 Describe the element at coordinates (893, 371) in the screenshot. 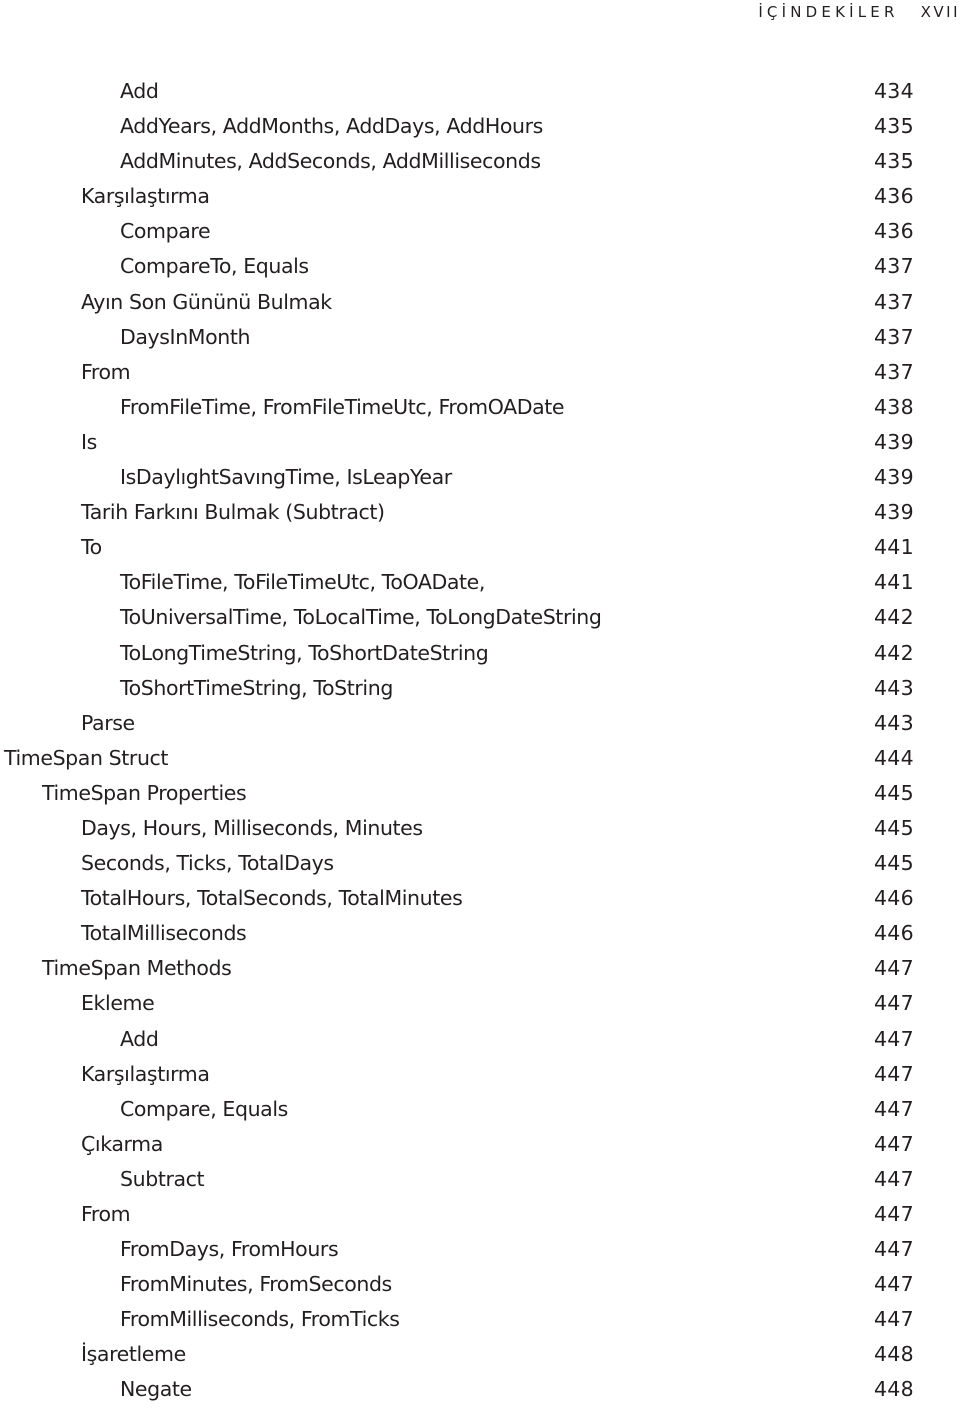

I see `toc-entry-page-number: 437` at that location.